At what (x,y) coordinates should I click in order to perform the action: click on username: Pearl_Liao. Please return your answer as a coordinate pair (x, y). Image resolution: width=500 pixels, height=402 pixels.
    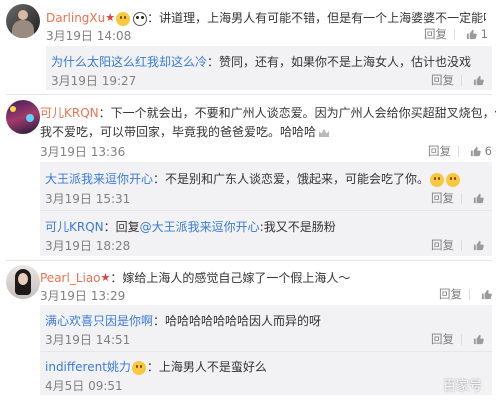
    Looking at the image, I should click on (70, 278).